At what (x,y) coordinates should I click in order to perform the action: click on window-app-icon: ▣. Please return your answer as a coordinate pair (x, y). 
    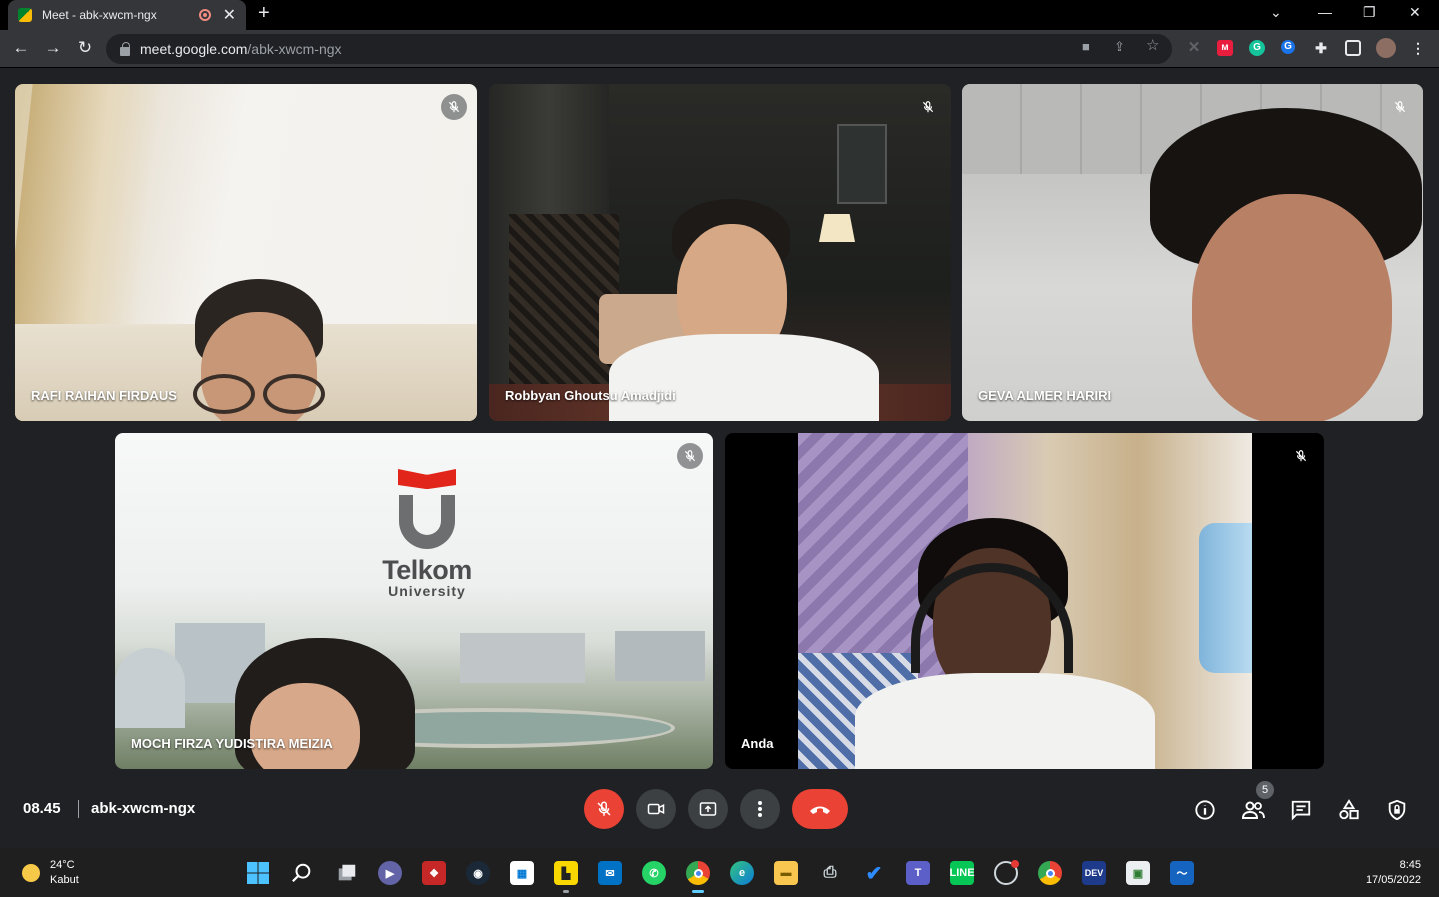
    Looking at the image, I should click on (1138, 873).